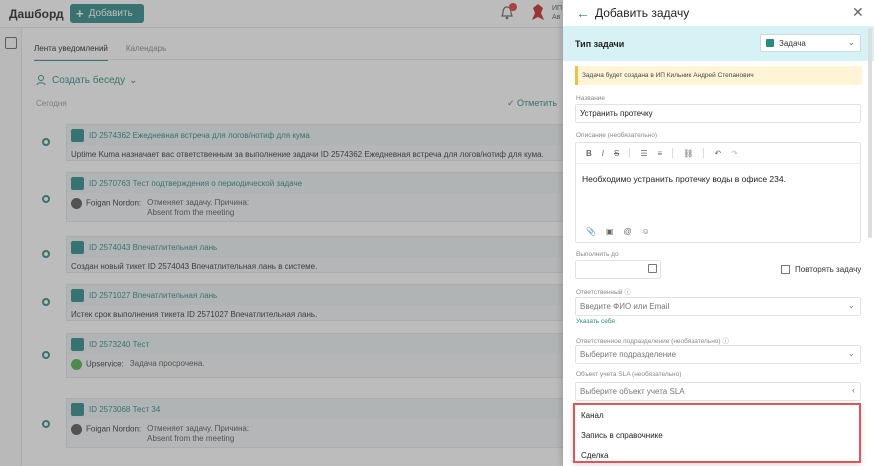 The height and width of the screenshot is (466, 874). Describe the element at coordinates (688, 153) in the screenshot. I see `link-icon: ⛓` at that location.